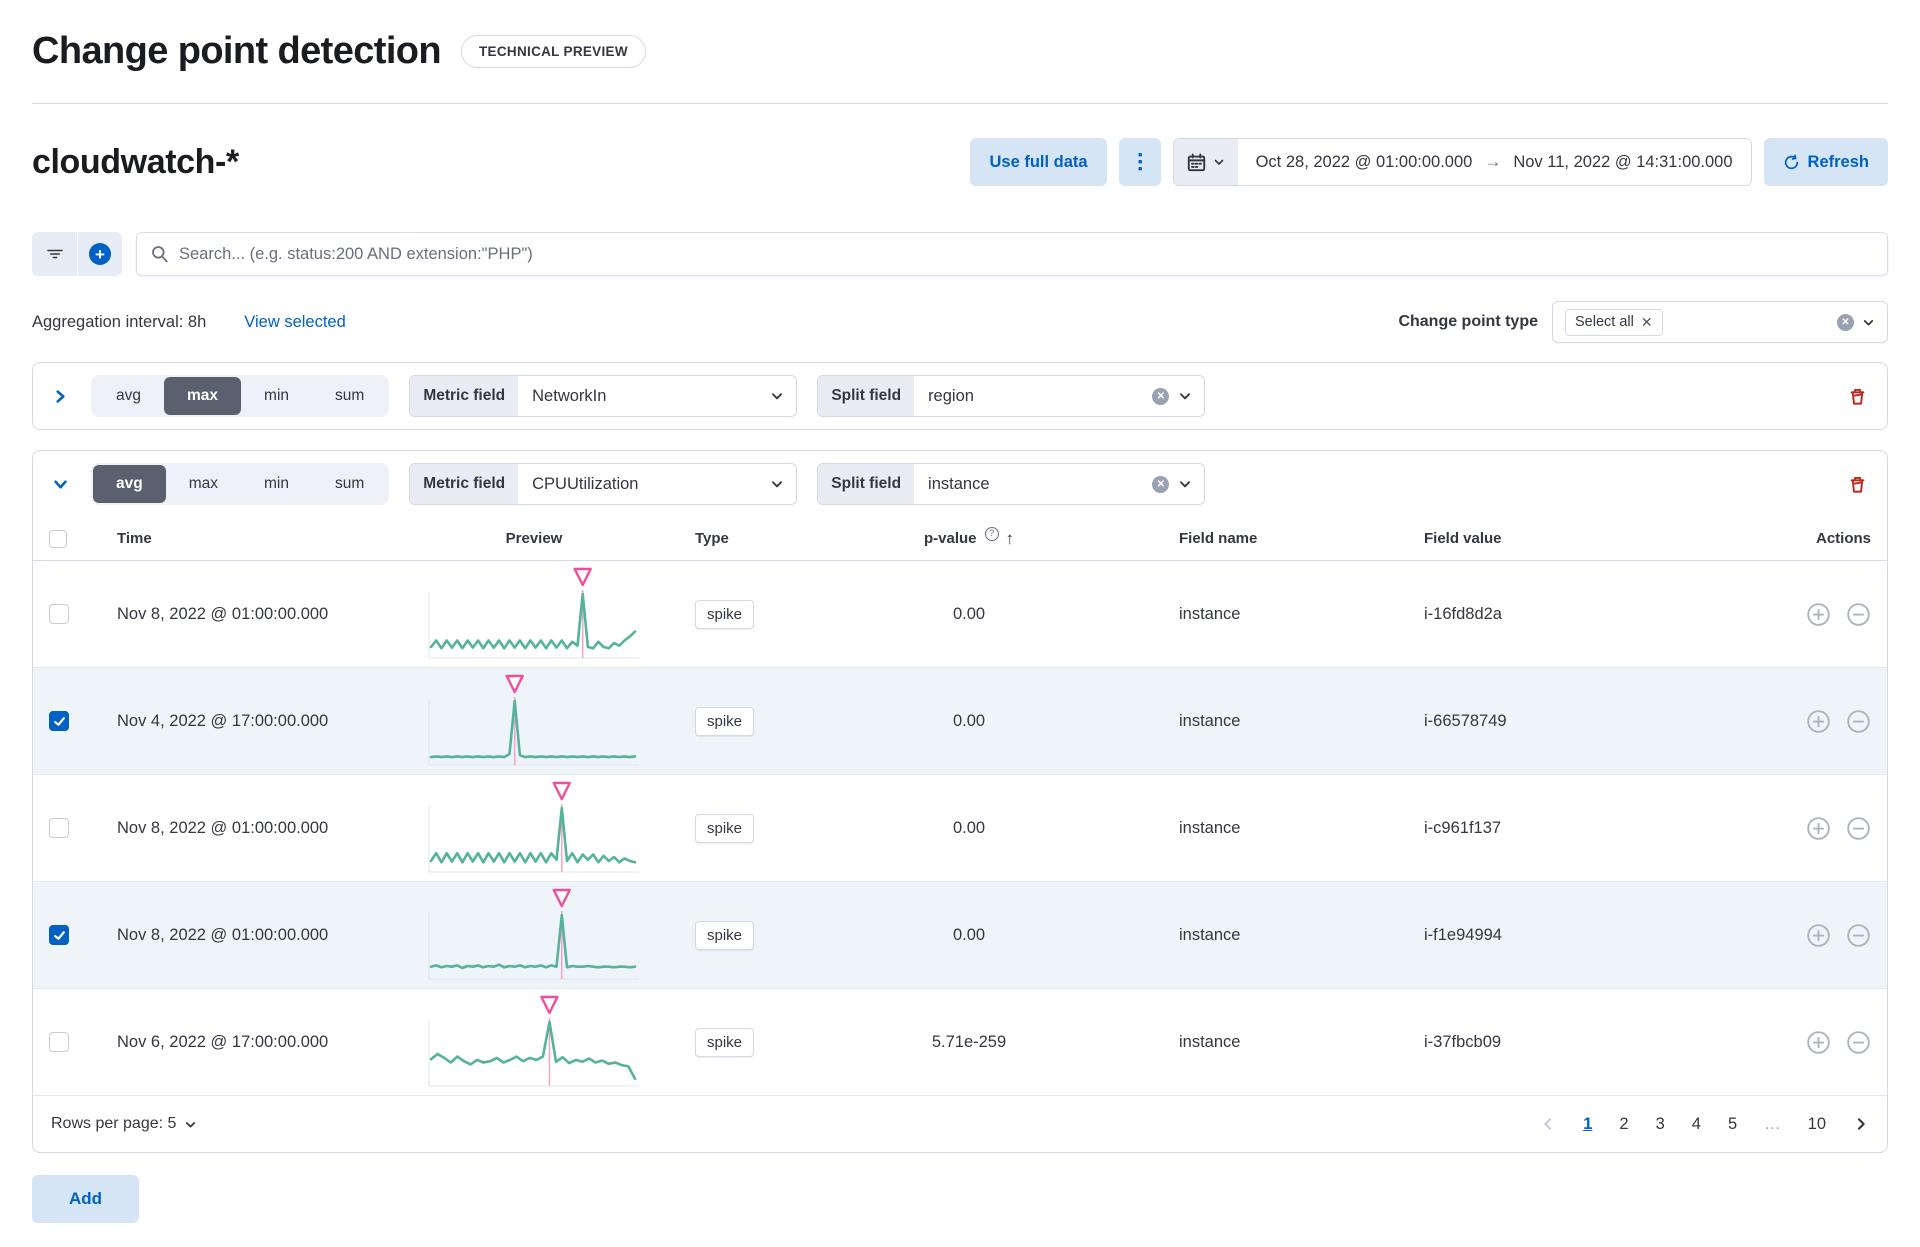 This screenshot has width=1920, height=1247. I want to click on date-picker-quick-menu, so click(1205, 162).